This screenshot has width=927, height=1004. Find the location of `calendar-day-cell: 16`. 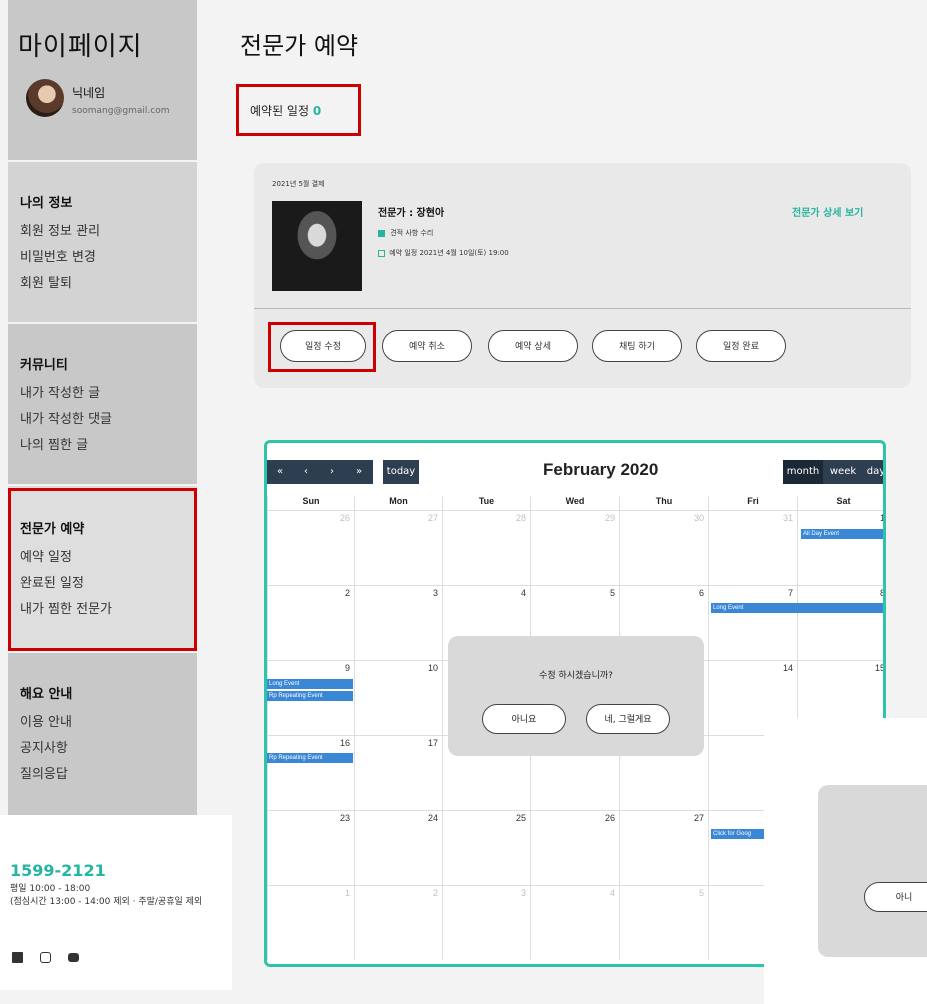

calendar-day-cell: 16 is located at coordinates (310, 772).